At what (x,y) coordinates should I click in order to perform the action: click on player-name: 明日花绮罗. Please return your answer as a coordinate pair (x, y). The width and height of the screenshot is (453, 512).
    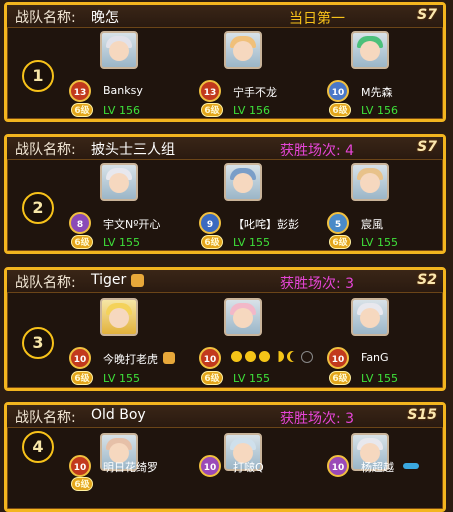
    Looking at the image, I should click on (130, 467).